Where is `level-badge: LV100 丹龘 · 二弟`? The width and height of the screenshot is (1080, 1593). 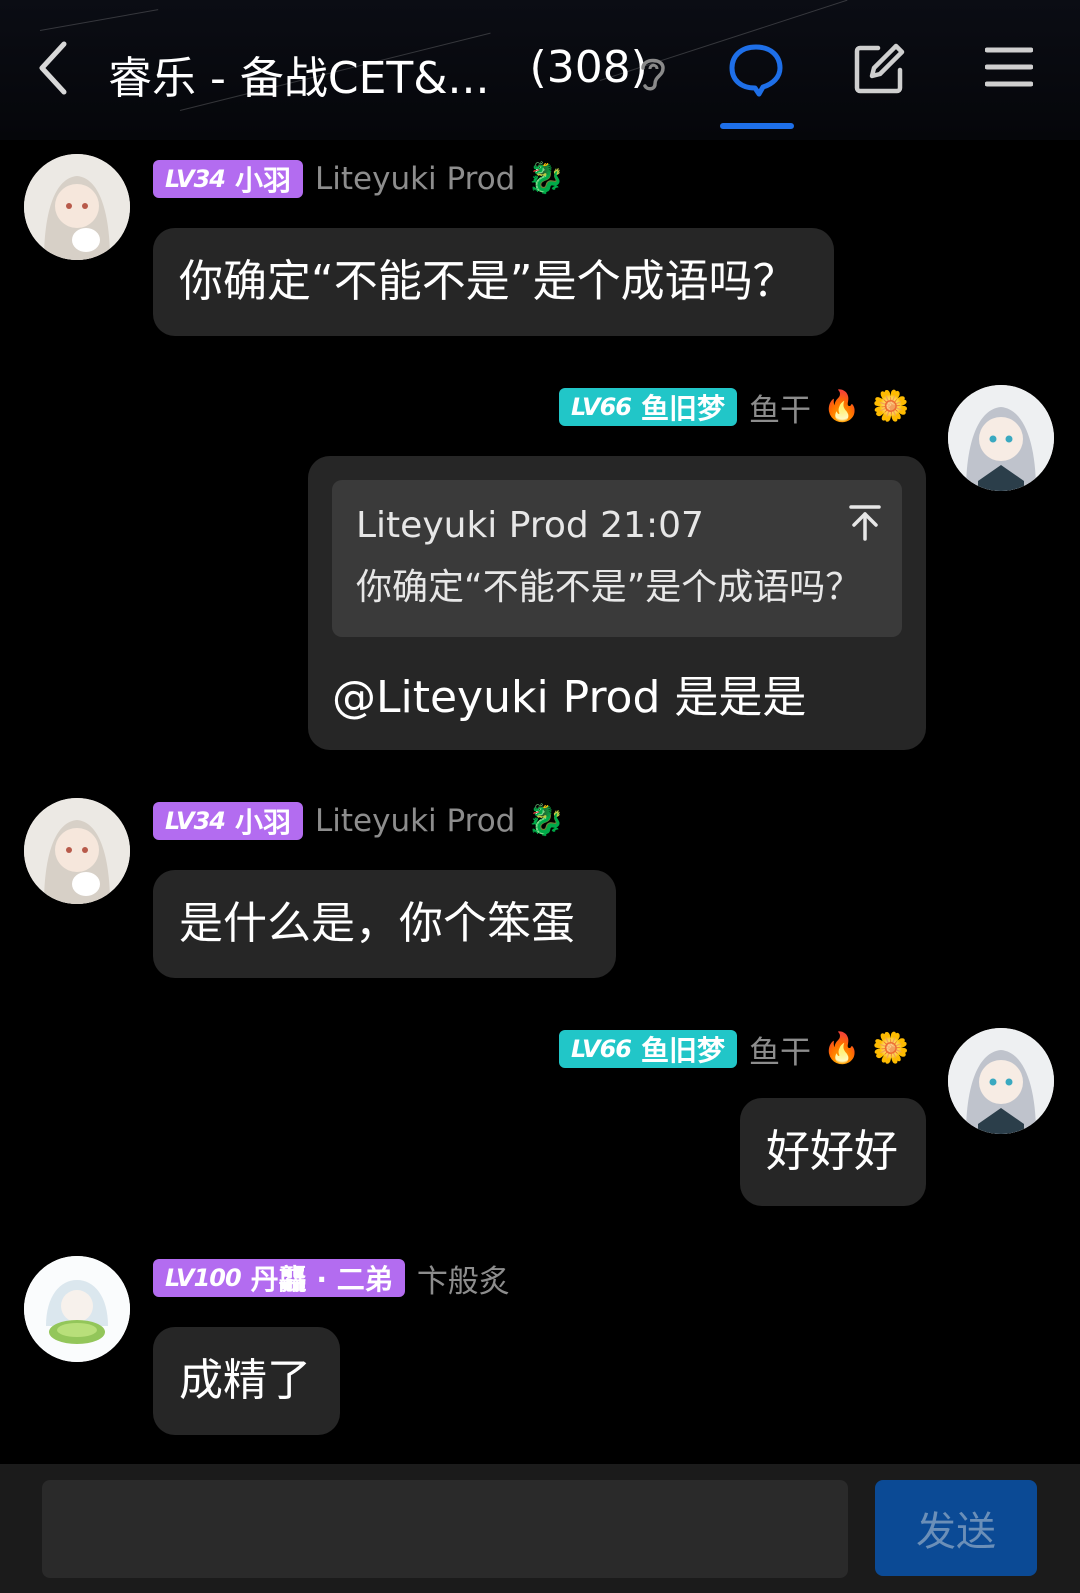 level-badge: LV100 丹龘 · 二弟 is located at coordinates (279, 1278).